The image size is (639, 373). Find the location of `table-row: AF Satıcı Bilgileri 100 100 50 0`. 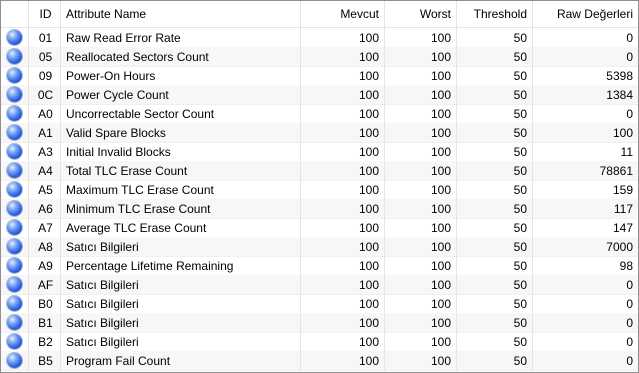

table-row: AF Satıcı Bilgileri 100 100 50 0 is located at coordinates (319, 285).